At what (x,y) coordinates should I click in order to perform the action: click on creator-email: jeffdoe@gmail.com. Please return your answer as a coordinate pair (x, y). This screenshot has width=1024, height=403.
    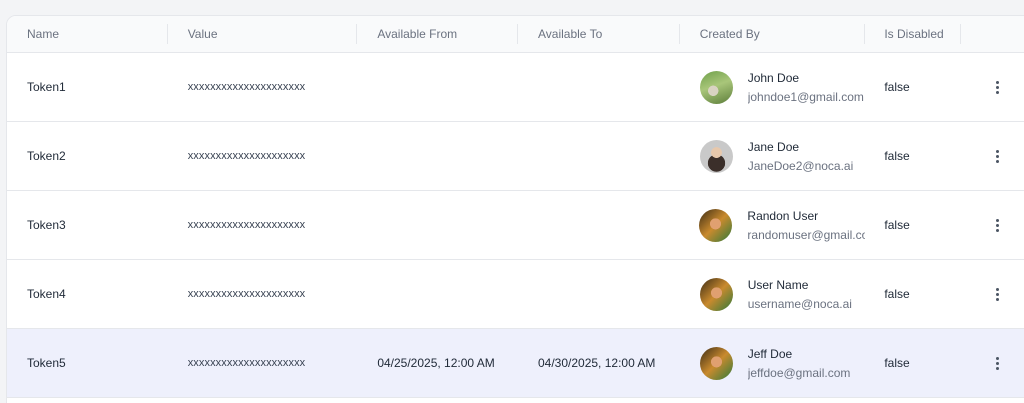
    Looking at the image, I should click on (799, 372).